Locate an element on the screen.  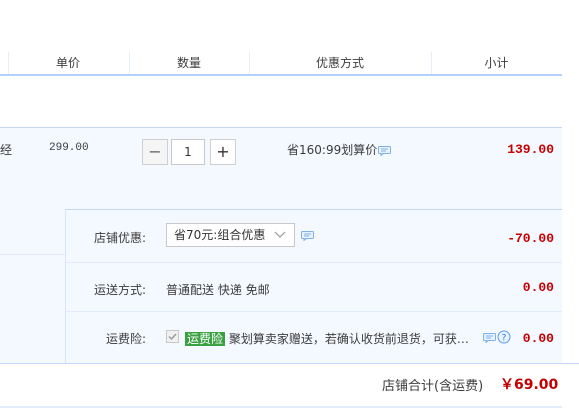
left-row-divider is located at coordinates (32, 254).